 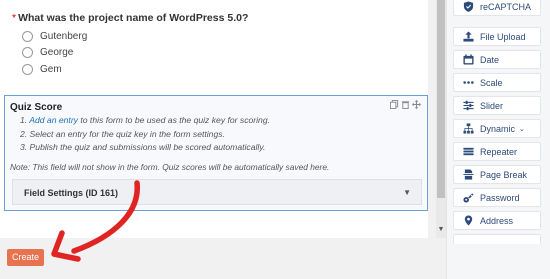 What do you see at coordinates (407, 192) in the screenshot?
I see `caret-down-icon: ▼` at bounding box center [407, 192].